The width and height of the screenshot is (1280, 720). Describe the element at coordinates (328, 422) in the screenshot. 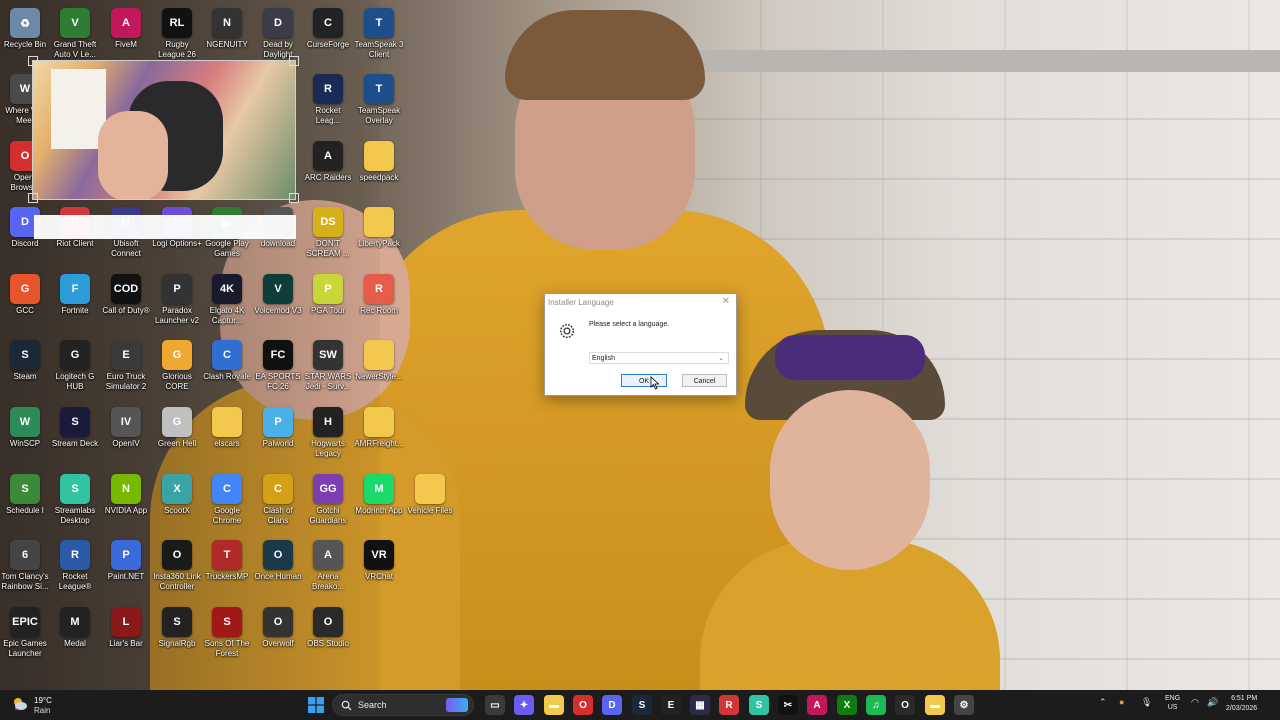

I see `desktop-app-icon: H` at that location.